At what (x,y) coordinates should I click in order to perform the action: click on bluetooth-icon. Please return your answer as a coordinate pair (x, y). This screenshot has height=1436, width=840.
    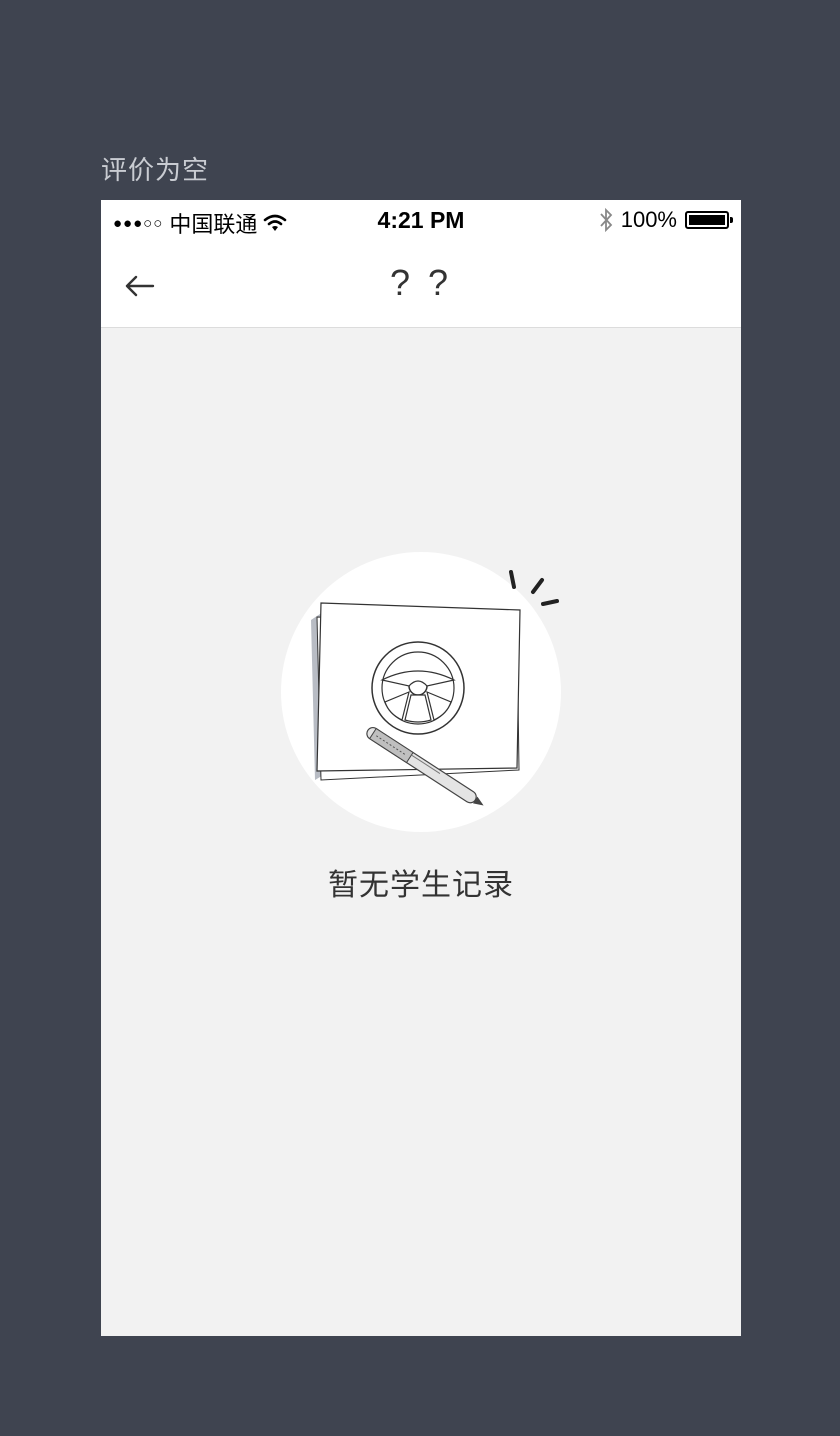
    Looking at the image, I should click on (606, 220).